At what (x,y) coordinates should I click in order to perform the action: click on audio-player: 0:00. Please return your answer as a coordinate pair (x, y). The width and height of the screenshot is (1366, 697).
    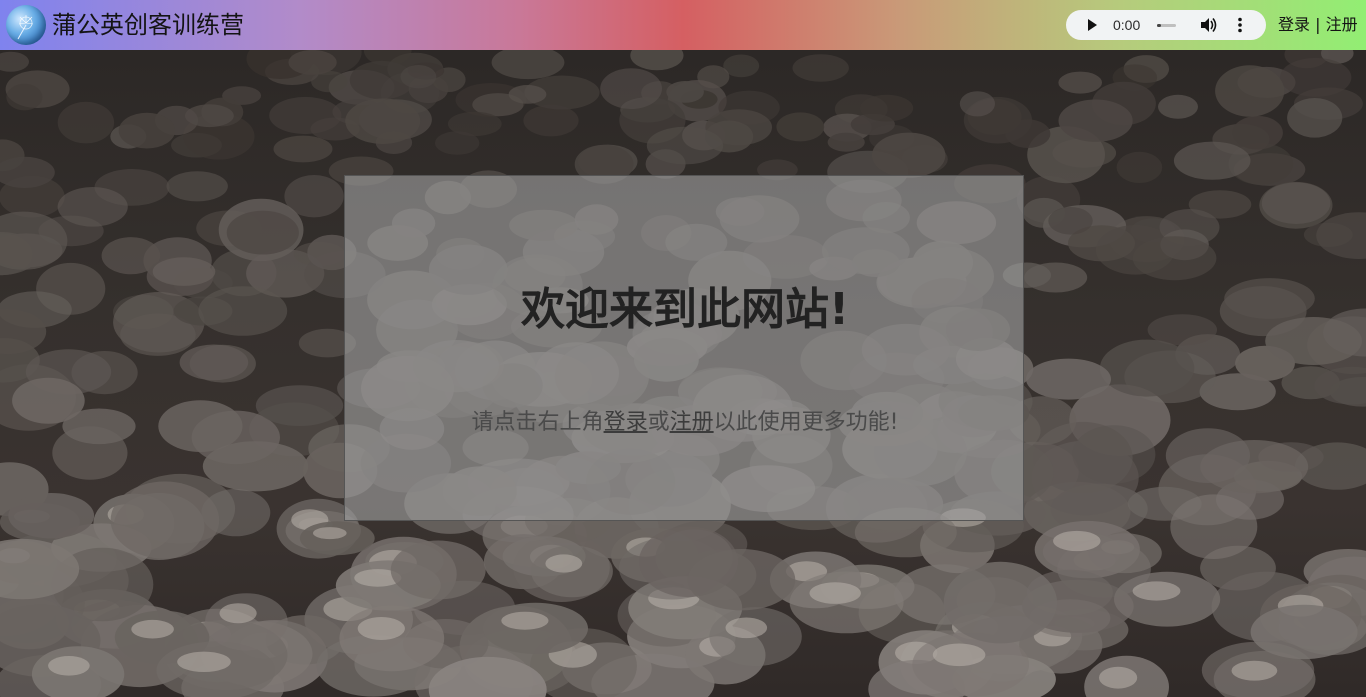
    Looking at the image, I should click on (1166, 25).